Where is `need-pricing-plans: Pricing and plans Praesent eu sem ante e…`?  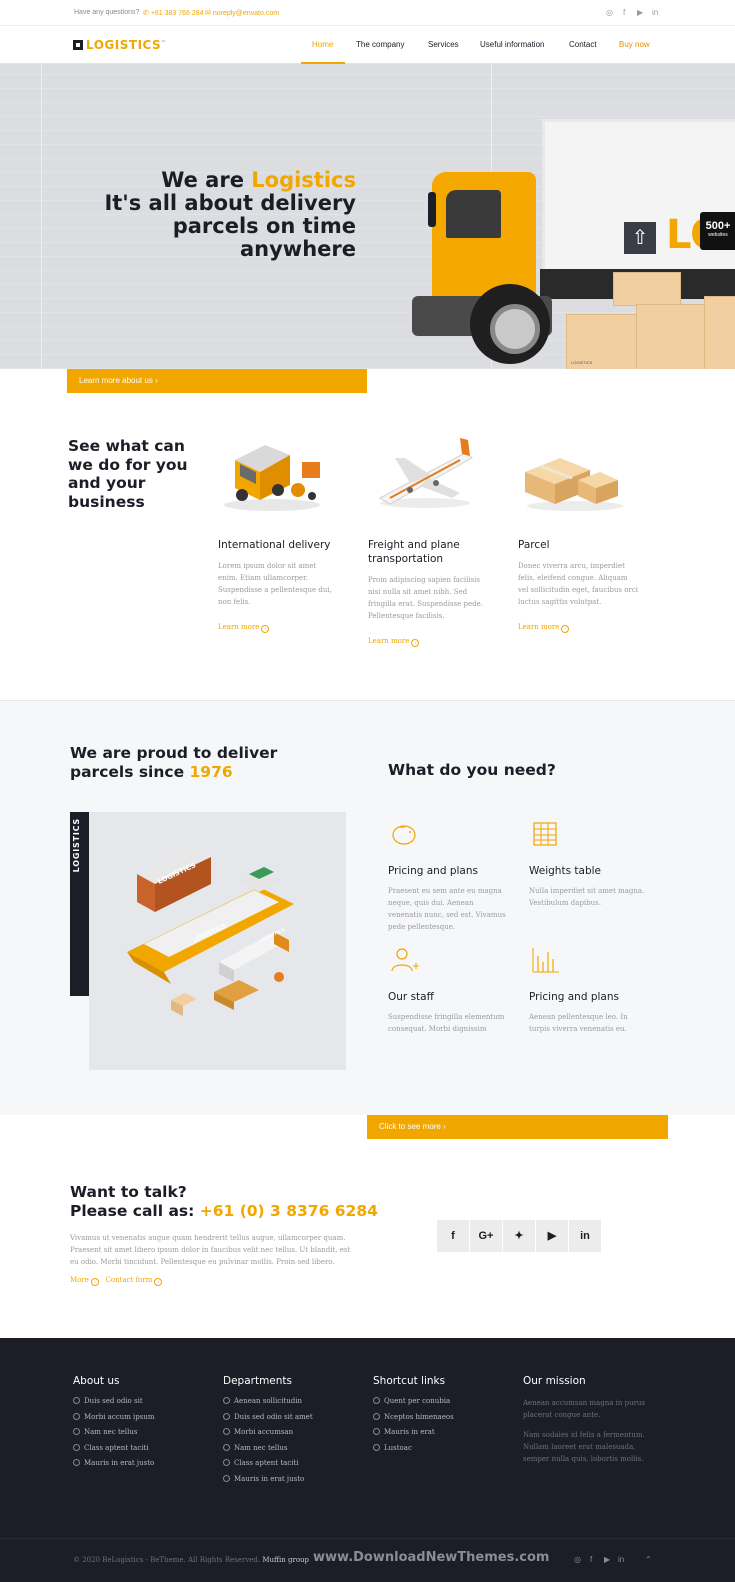
need-pricing-plans: Pricing and plans Praesent eu sem ante e… is located at coordinates (447, 875).